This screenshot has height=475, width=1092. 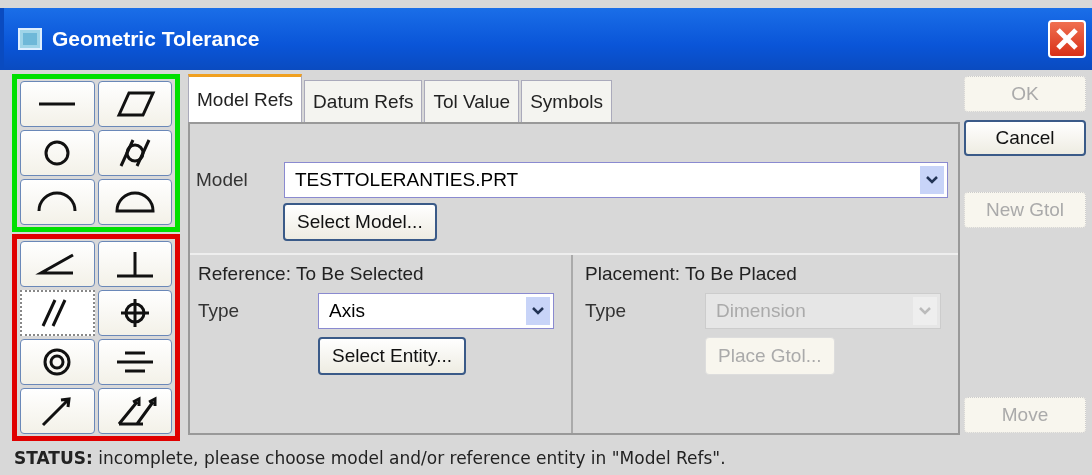 What do you see at coordinates (567, 101) in the screenshot?
I see `tab: Symbols` at bounding box center [567, 101].